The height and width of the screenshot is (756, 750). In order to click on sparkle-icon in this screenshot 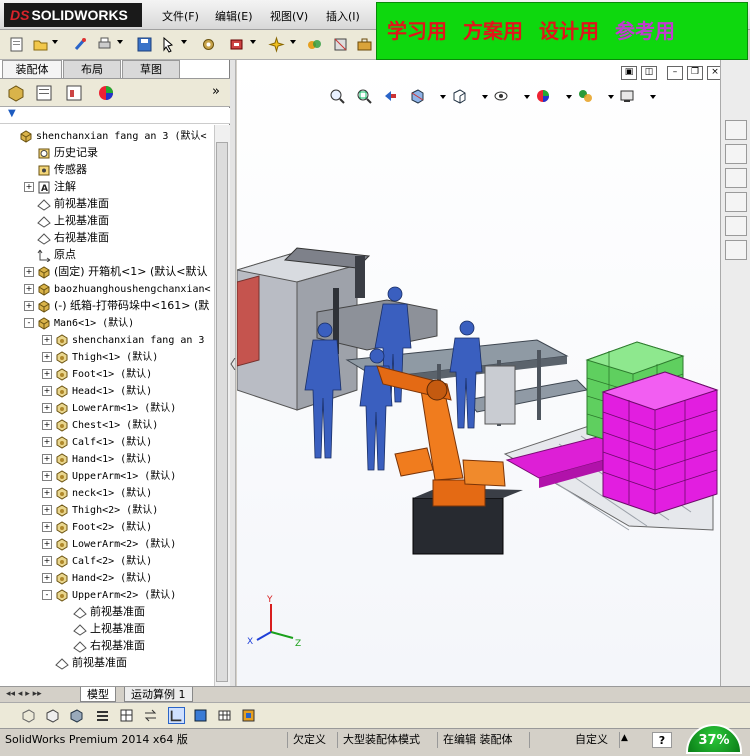, I will do `click(276, 44)`.